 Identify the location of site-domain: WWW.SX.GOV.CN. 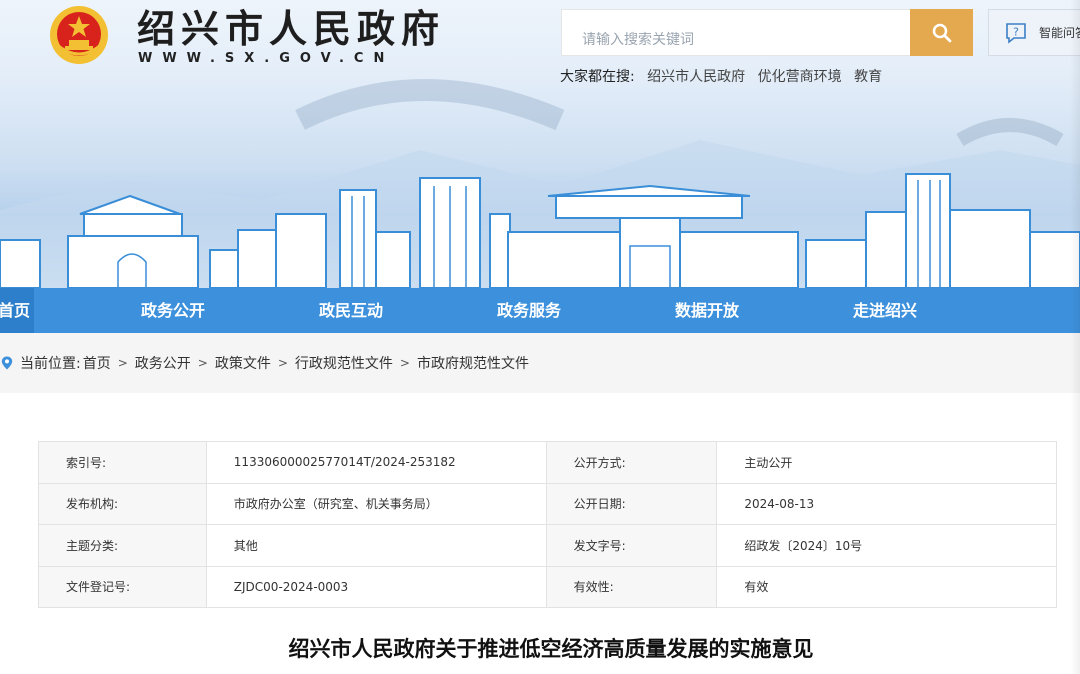
(266, 58).